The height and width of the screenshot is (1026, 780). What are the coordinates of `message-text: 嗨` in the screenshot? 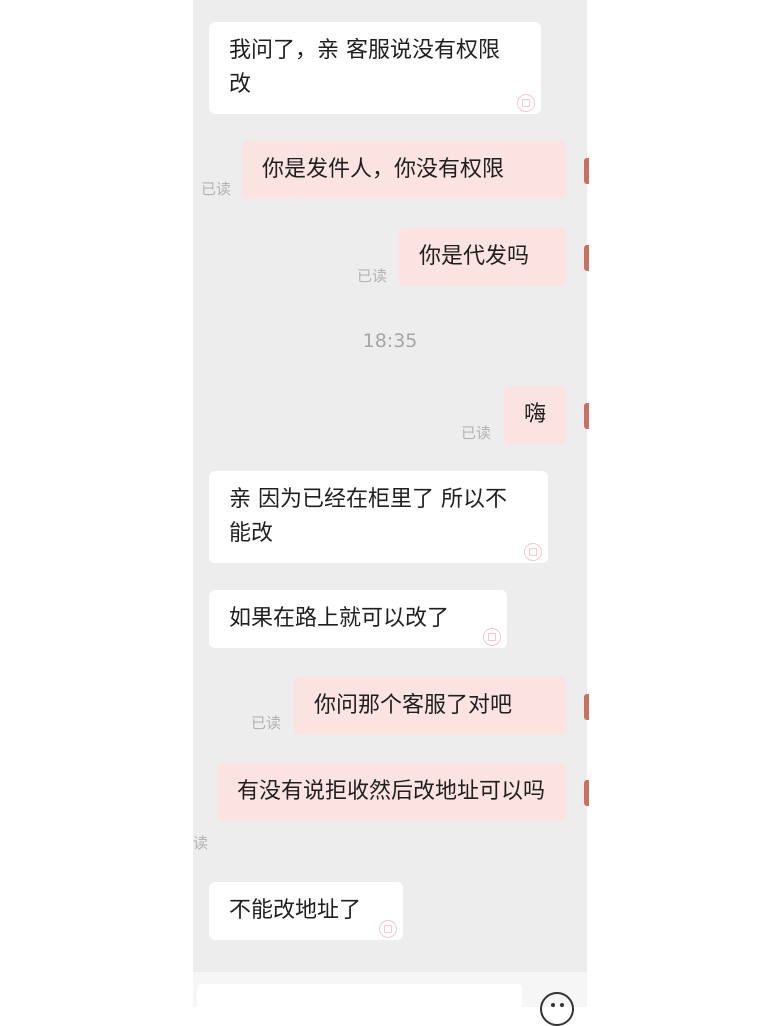 It's located at (535, 414).